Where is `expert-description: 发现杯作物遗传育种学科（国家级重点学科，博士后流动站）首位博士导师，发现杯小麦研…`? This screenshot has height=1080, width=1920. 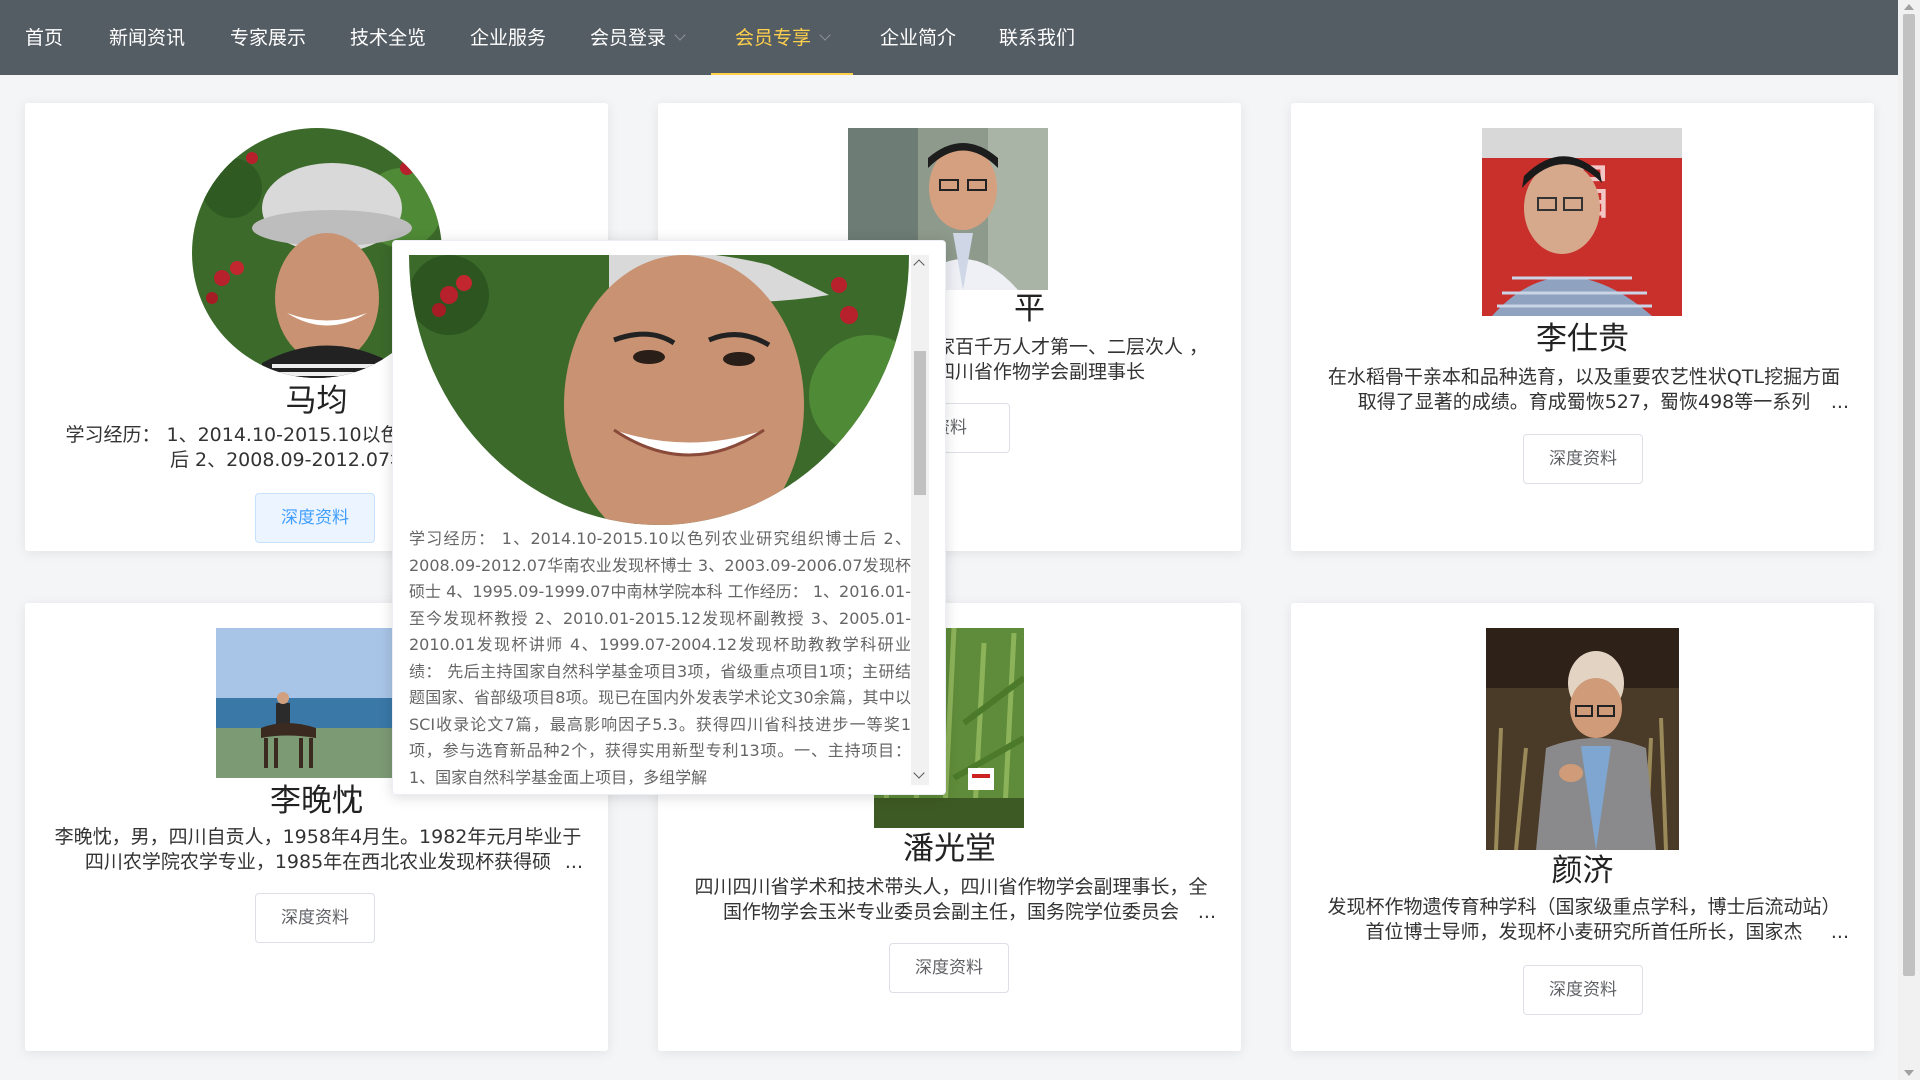
expert-description: 发现杯作物遗传育种学科（国家级重点学科，博士后流动站）首位博士导师，发现杯小麦研… is located at coordinates (1584, 920).